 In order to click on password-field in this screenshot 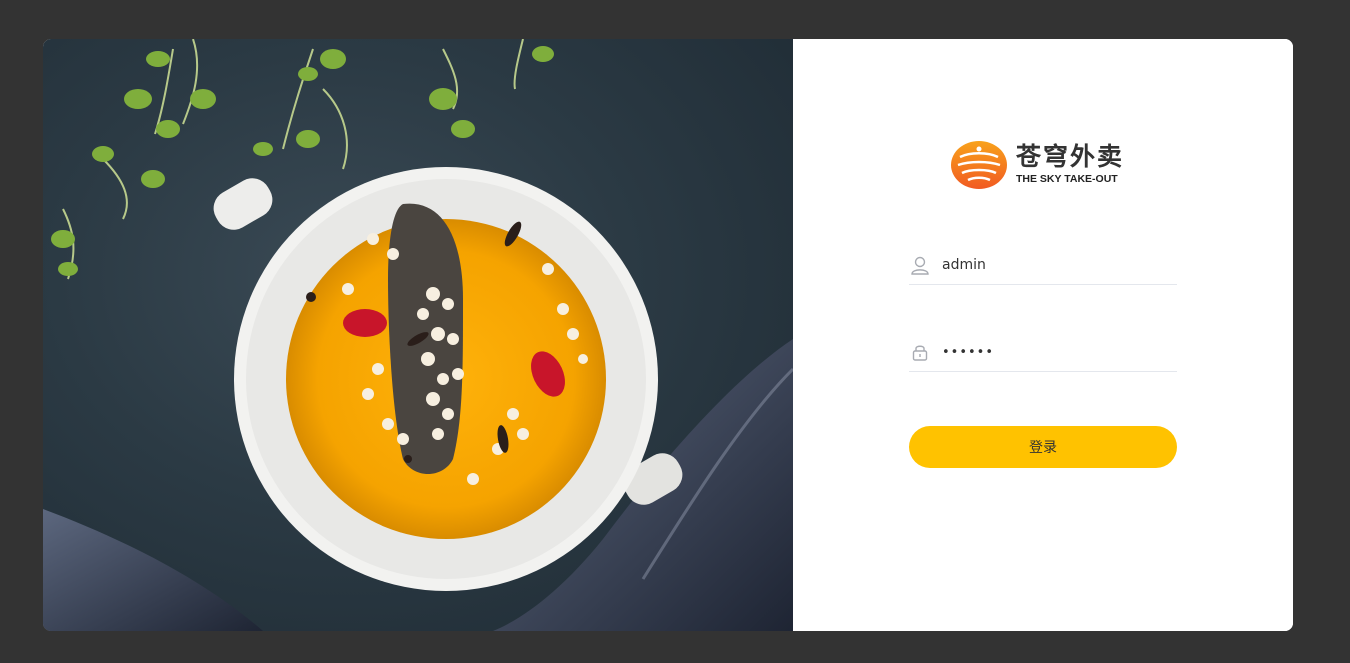, I will do `click(1043, 352)`.